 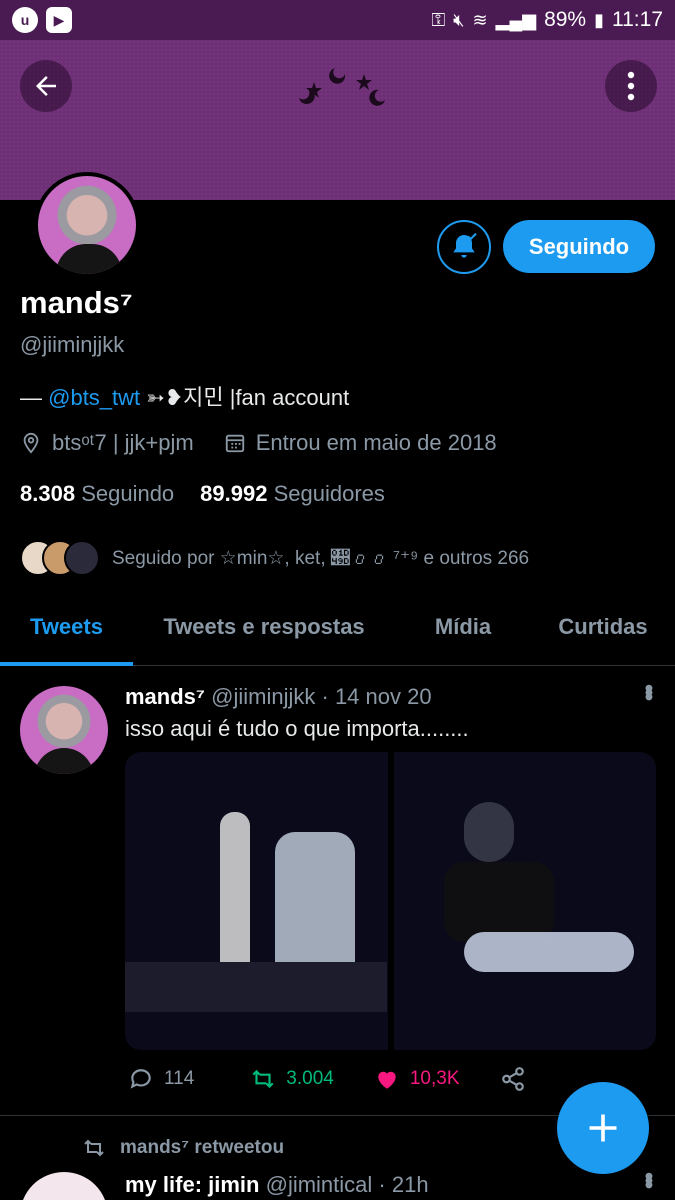 I want to click on followers-count-link: 89.992 Seguidores, so click(x=292, y=494).